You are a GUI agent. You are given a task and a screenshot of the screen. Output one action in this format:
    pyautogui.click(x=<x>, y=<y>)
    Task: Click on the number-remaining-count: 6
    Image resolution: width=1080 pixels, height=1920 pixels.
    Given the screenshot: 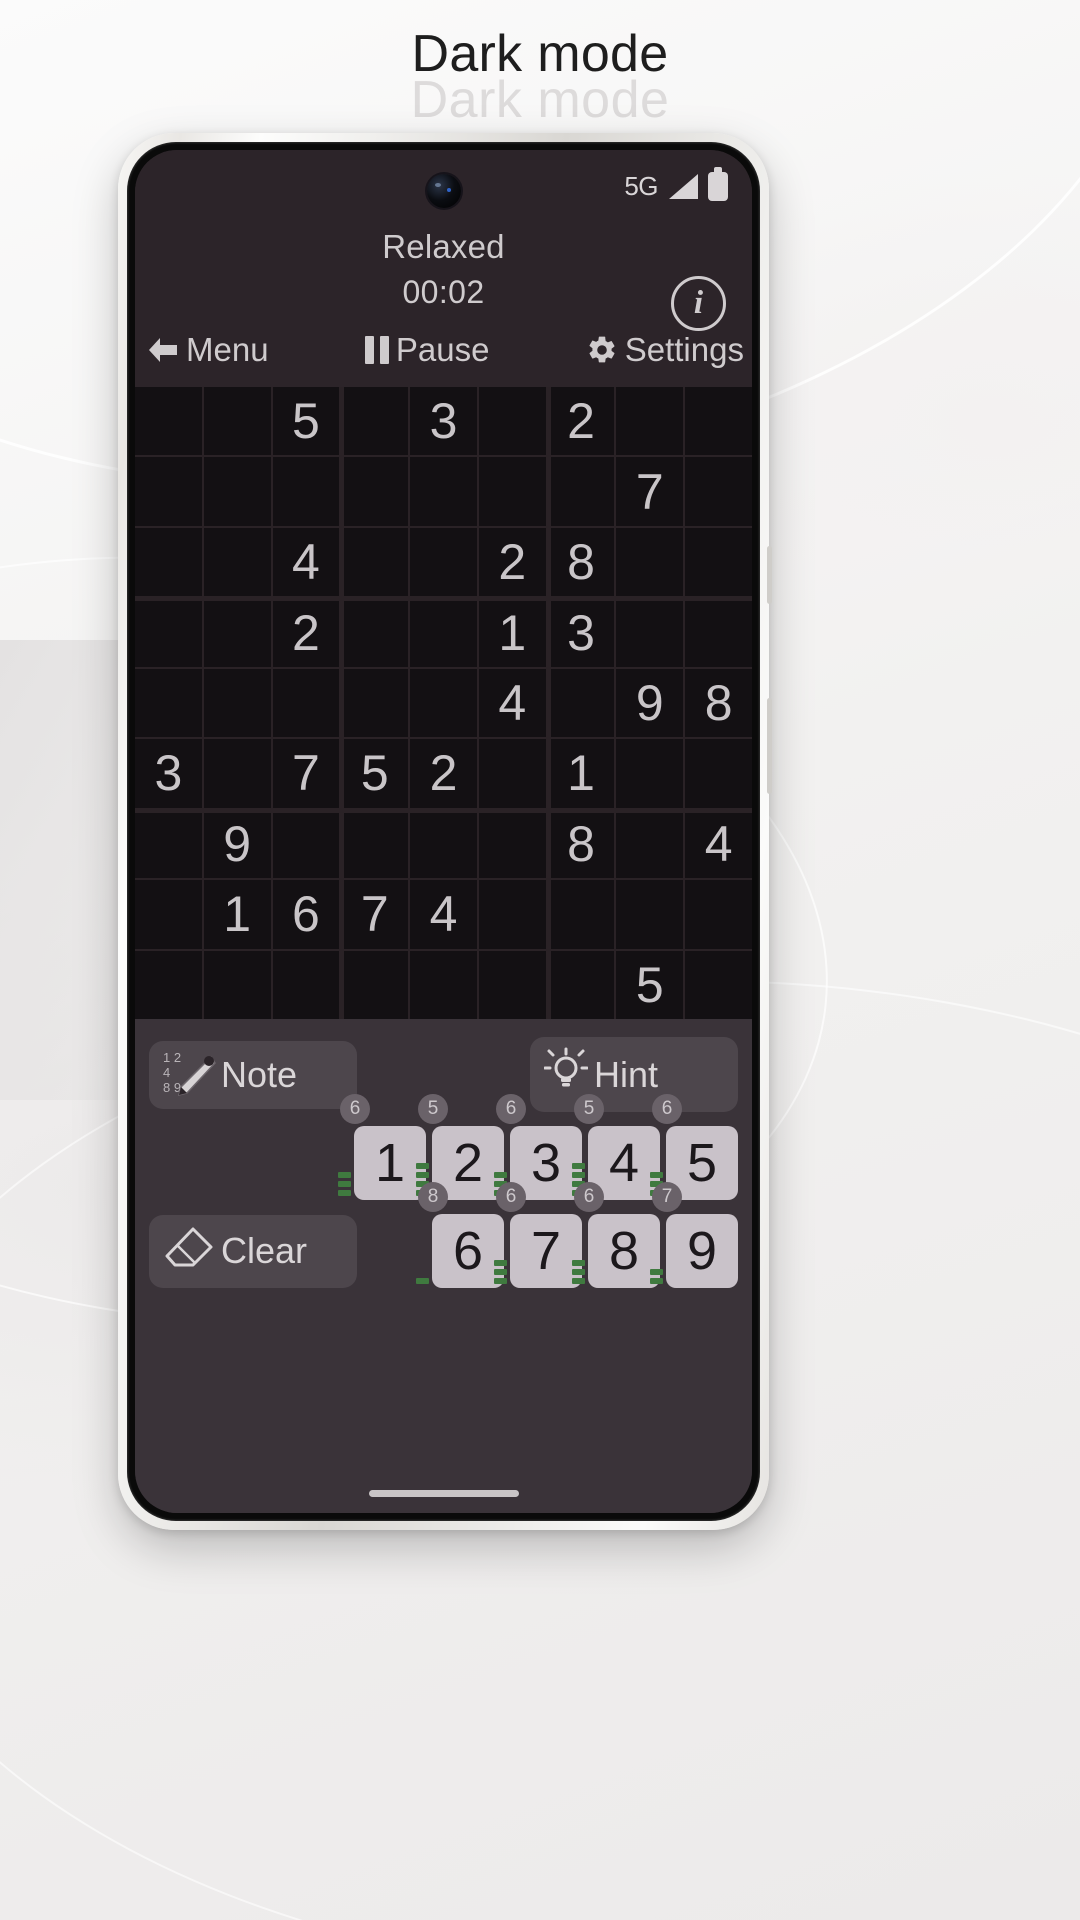 What is the action you would take?
    pyautogui.click(x=511, y=1197)
    